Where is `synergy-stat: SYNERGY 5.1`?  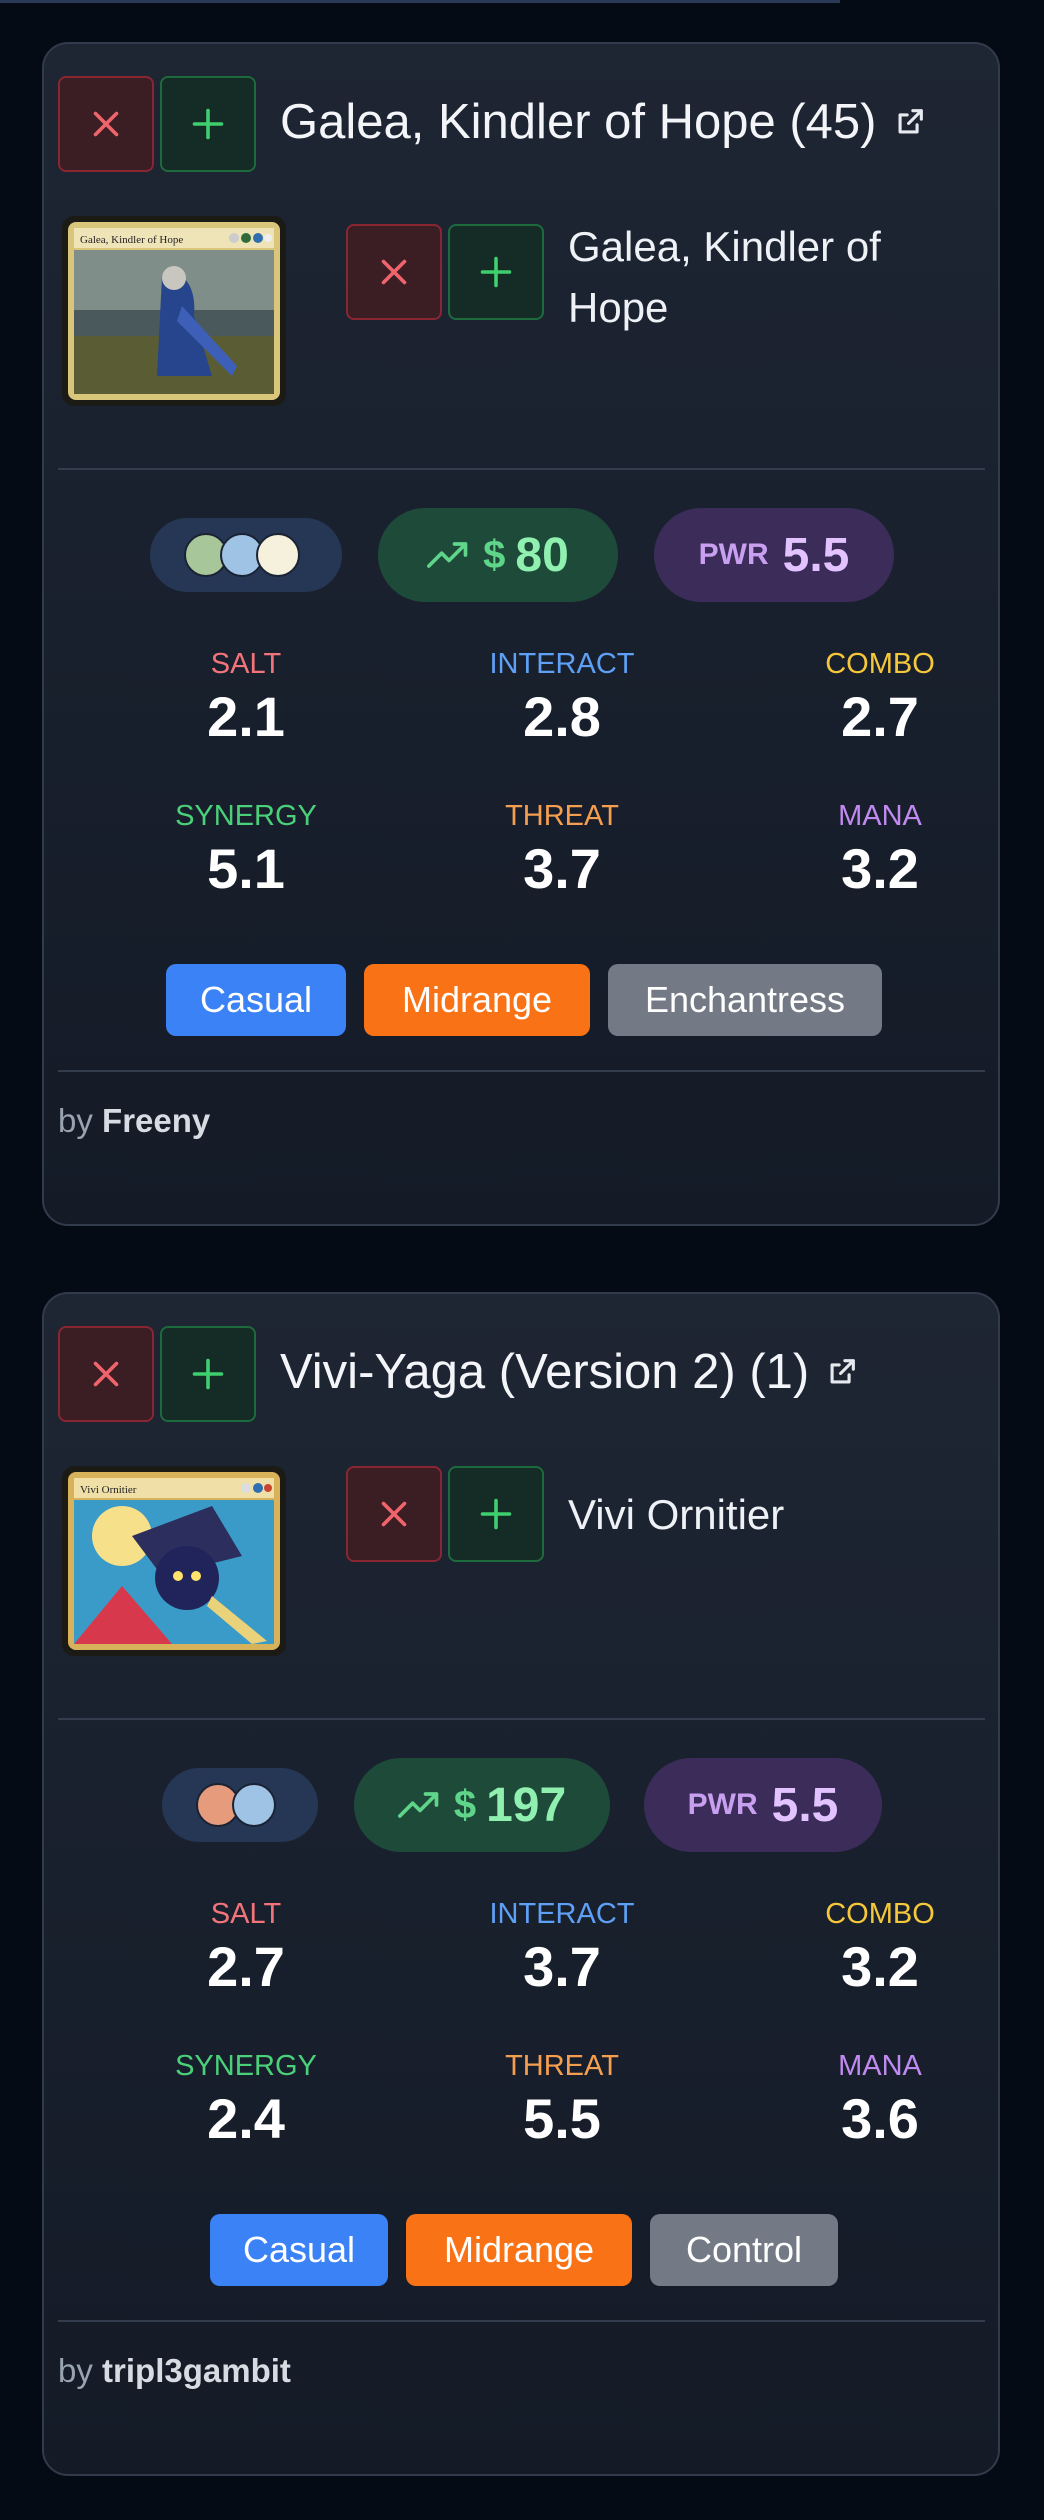
synergy-stat: SYNERGY 5.1 is located at coordinates (246, 850).